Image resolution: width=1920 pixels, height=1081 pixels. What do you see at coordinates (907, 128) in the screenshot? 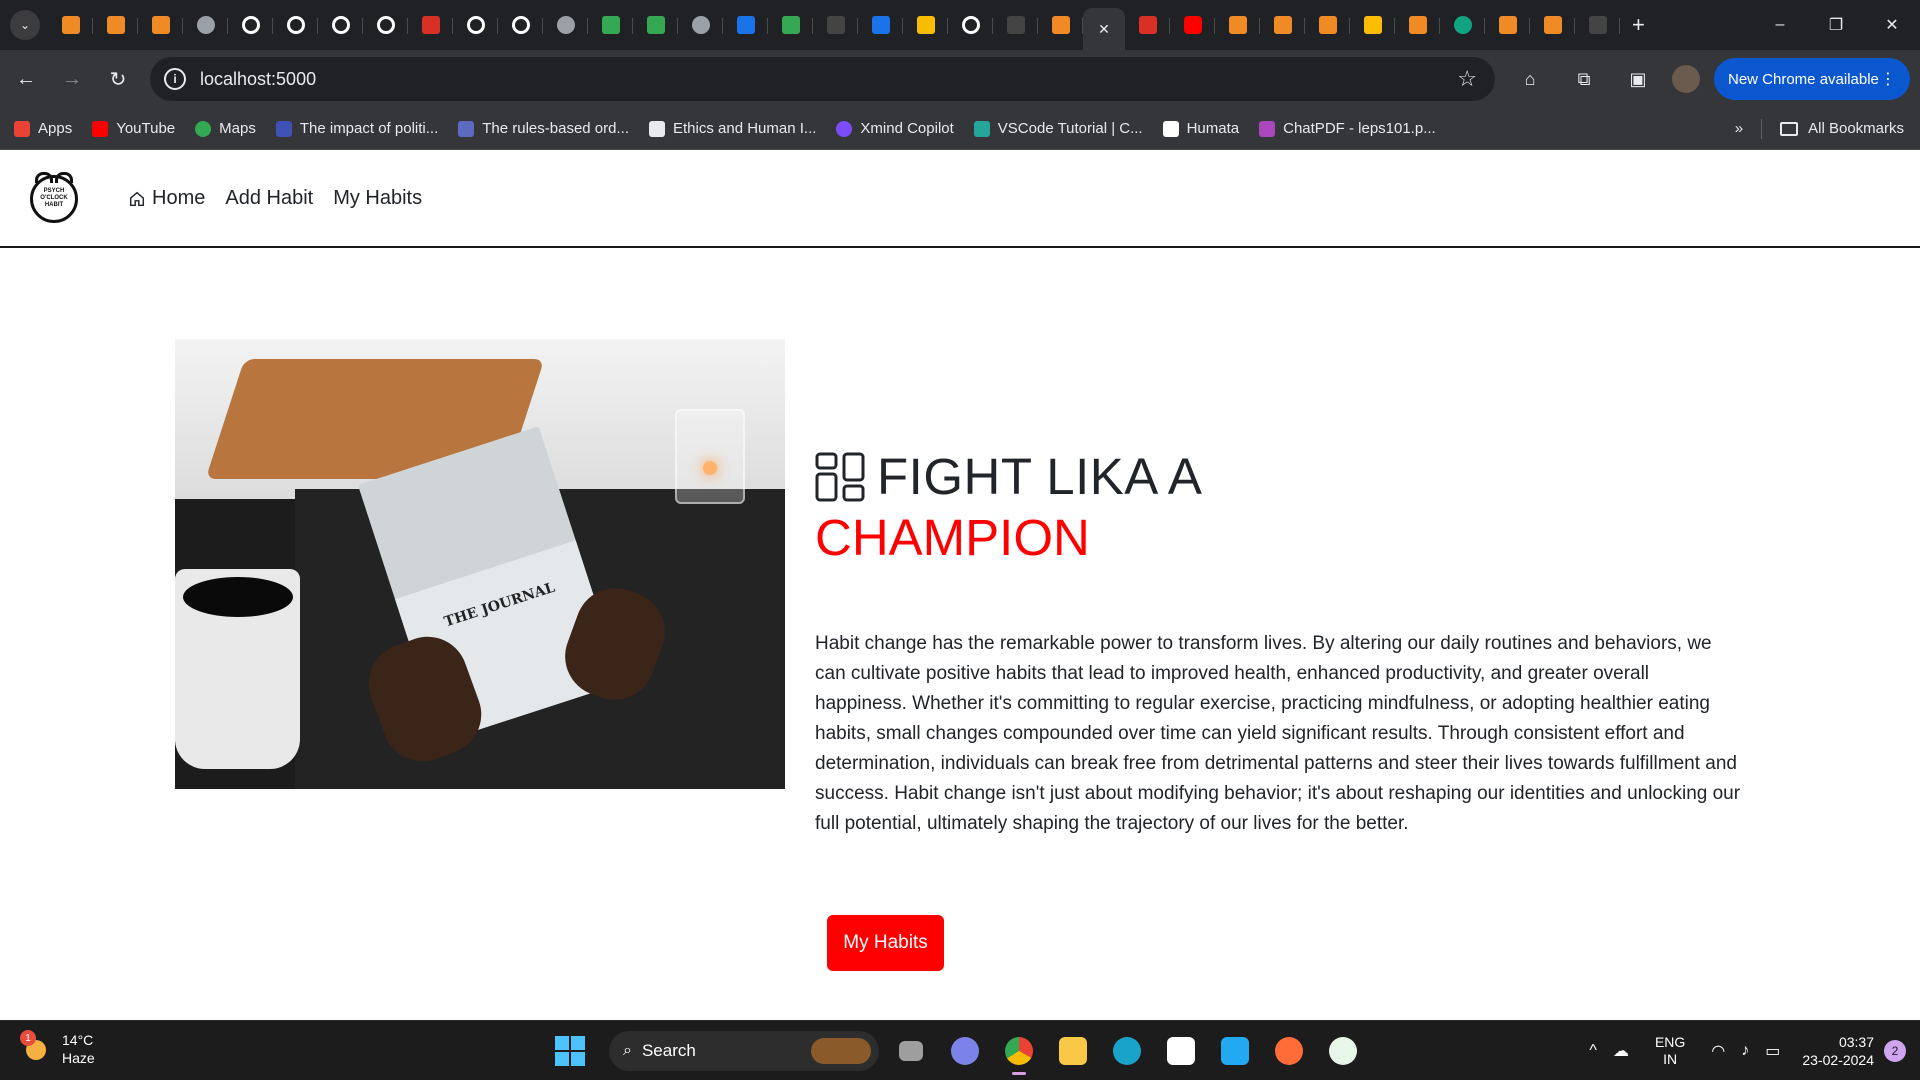
I see `bookmark-label: Xmind Copilot` at bounding box center [907, 128].